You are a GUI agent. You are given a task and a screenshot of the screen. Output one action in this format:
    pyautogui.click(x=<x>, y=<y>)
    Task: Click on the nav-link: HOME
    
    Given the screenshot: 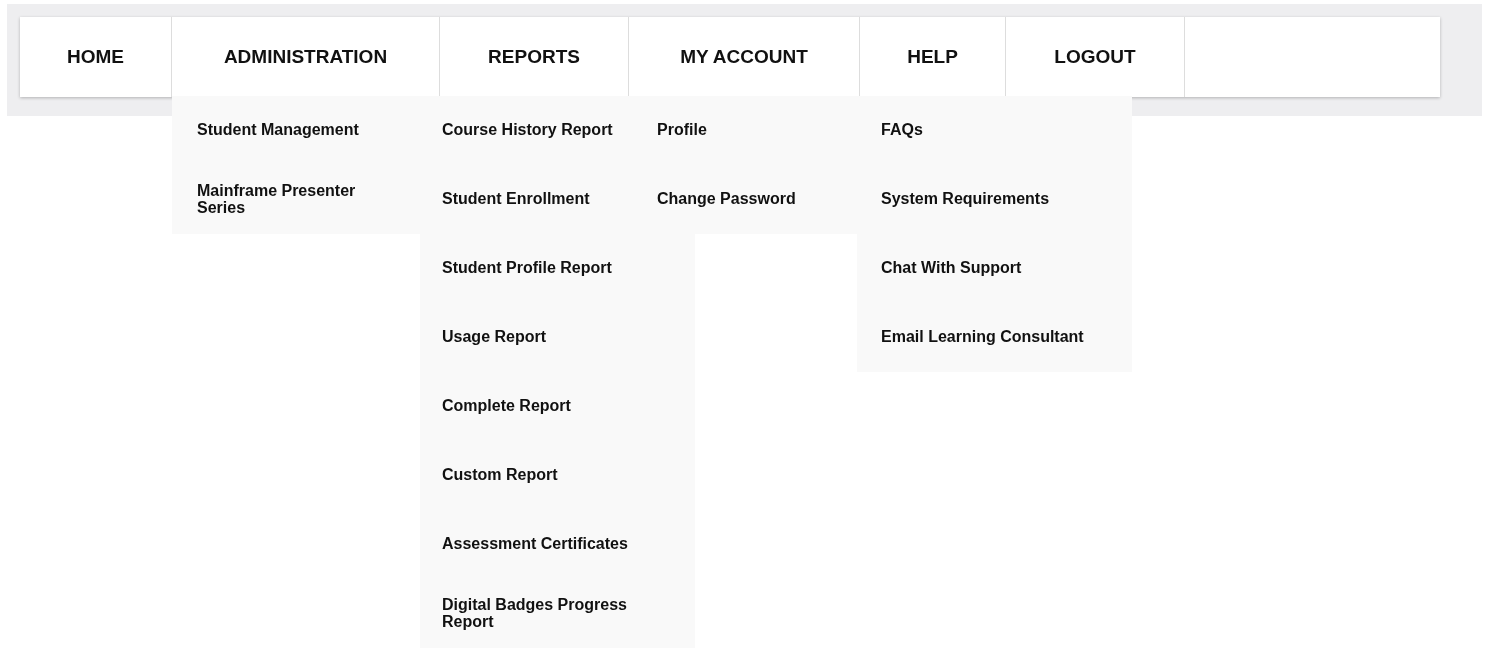 What is the action you would take?
    pyautogui.click(x=95, y=57)
    